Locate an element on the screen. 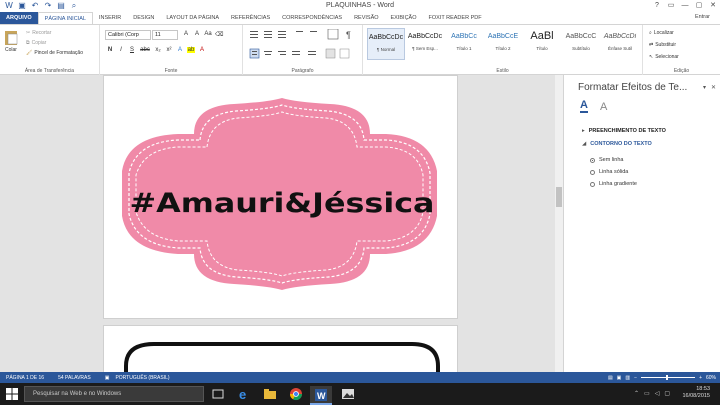 This screenshot has width=720, height=405. edge-icon: e is located at coordinates (244, 394).